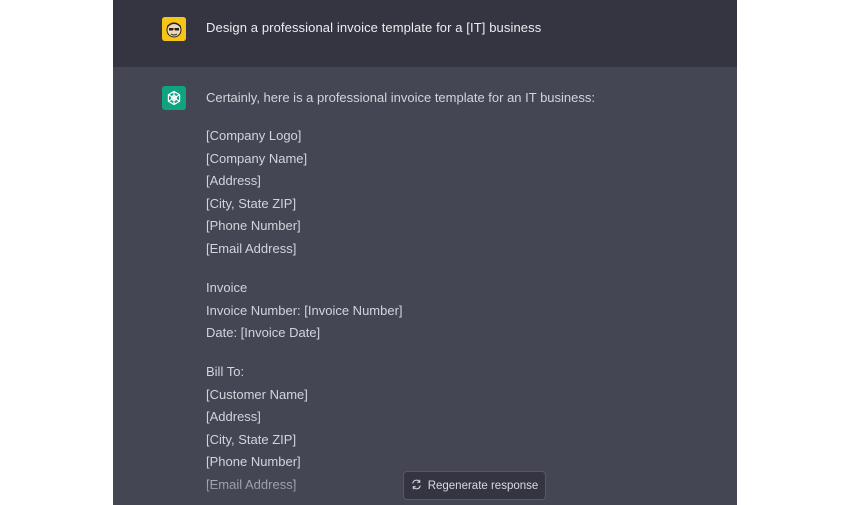  Describe the element at coordinates (257, 158) in the screenshot. I see `company-line: [Company Name]` at that location.